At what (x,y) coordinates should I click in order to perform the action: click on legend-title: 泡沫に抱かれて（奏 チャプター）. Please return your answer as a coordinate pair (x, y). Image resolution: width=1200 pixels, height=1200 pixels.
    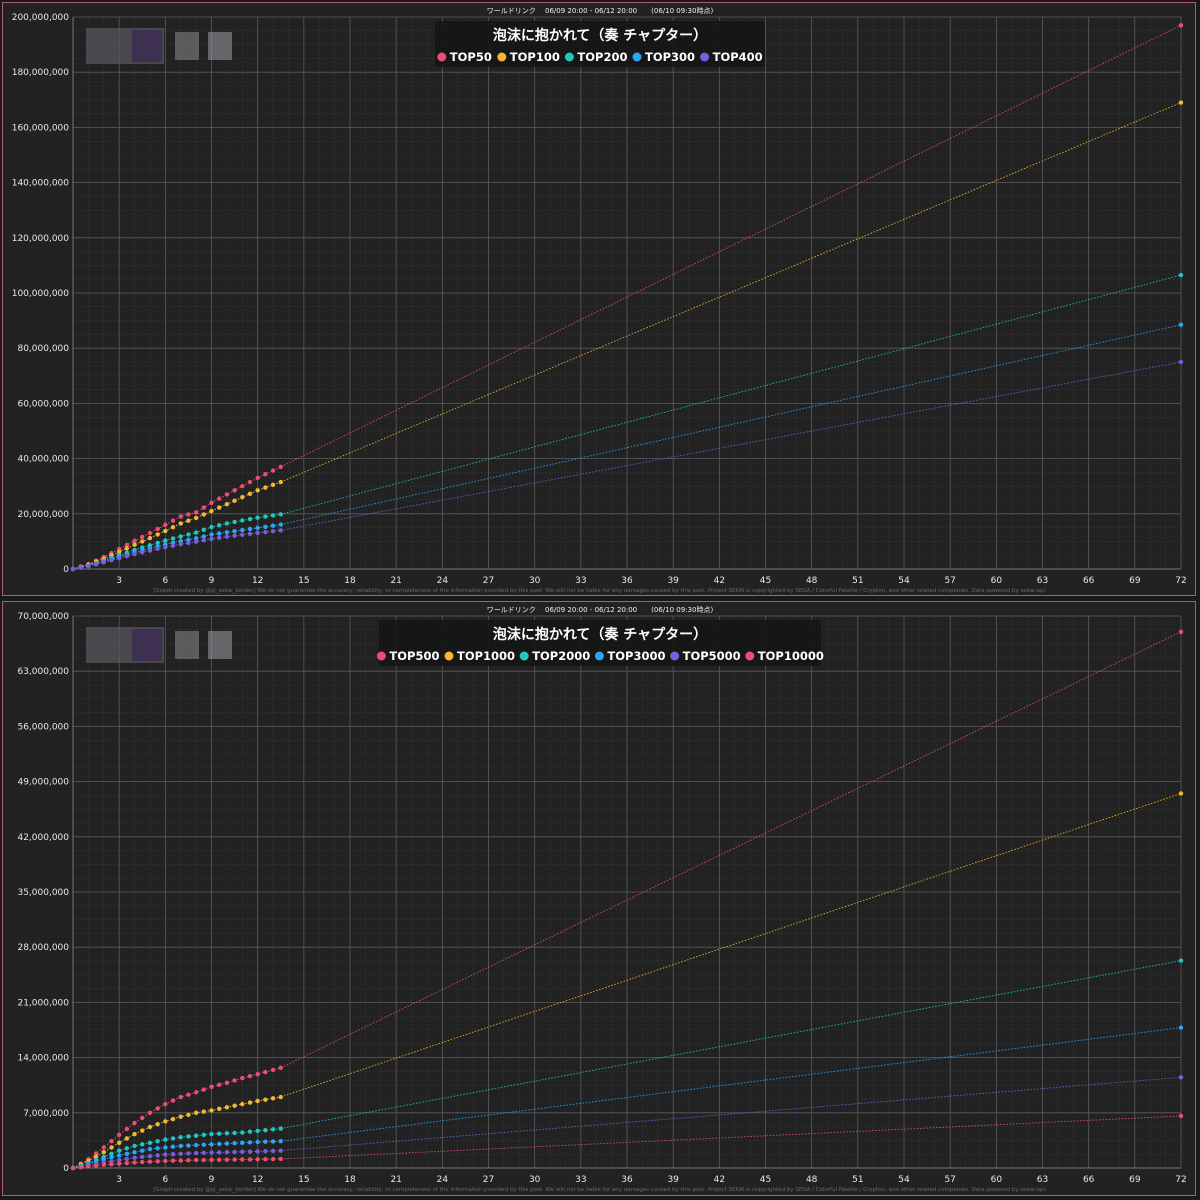
    Looking at the image, I should click on (600, 634).